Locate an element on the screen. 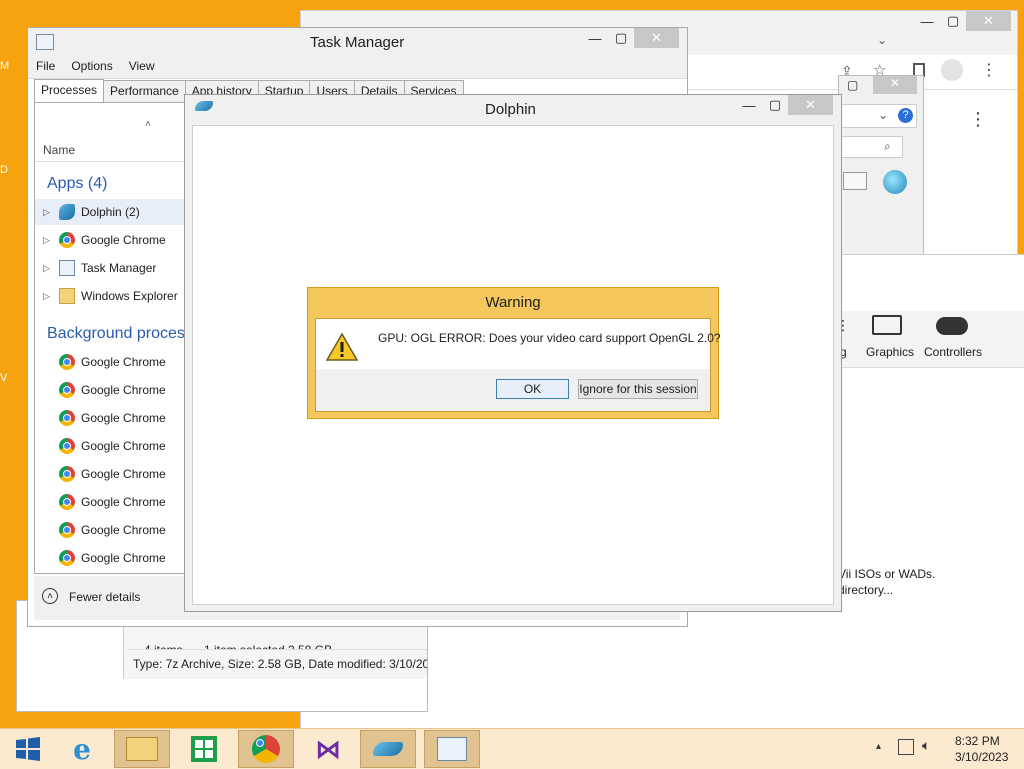 The image size is (1024, 769). store-icon is located at coordinates (204, 749).